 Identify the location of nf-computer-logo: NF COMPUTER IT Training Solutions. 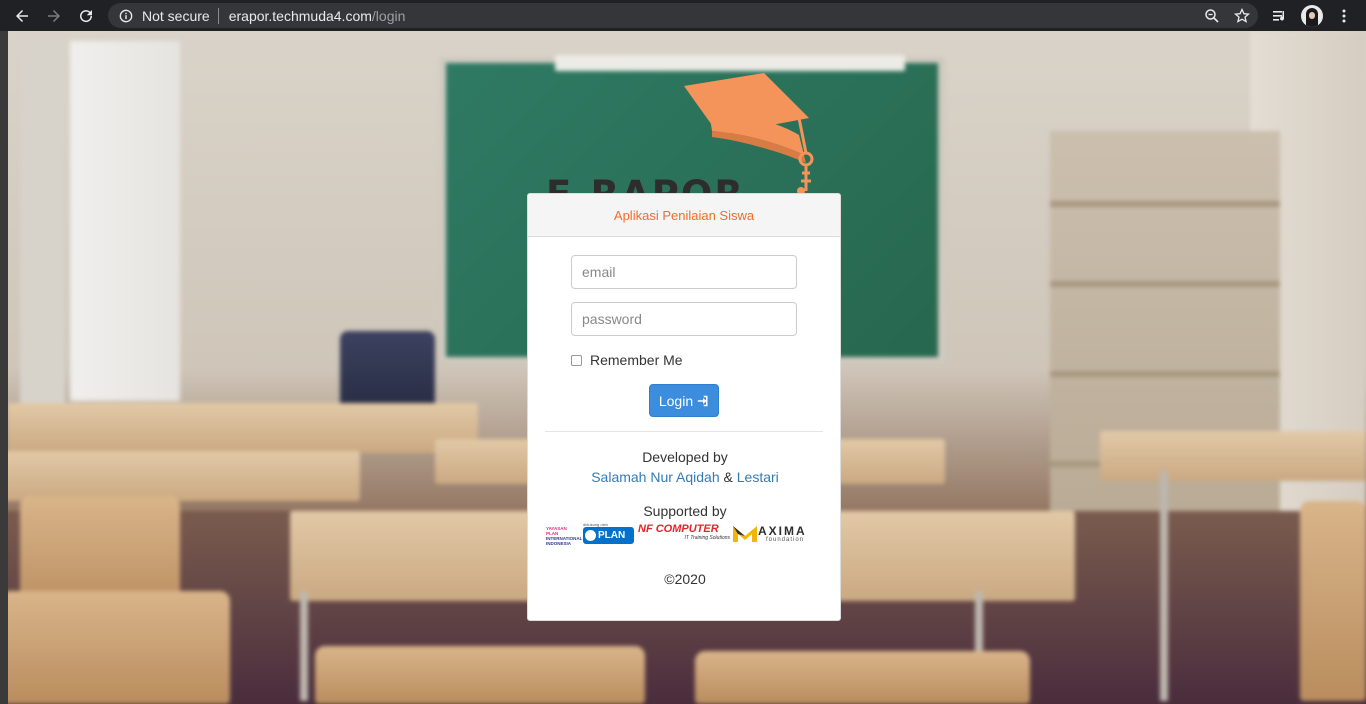
(684, 532).